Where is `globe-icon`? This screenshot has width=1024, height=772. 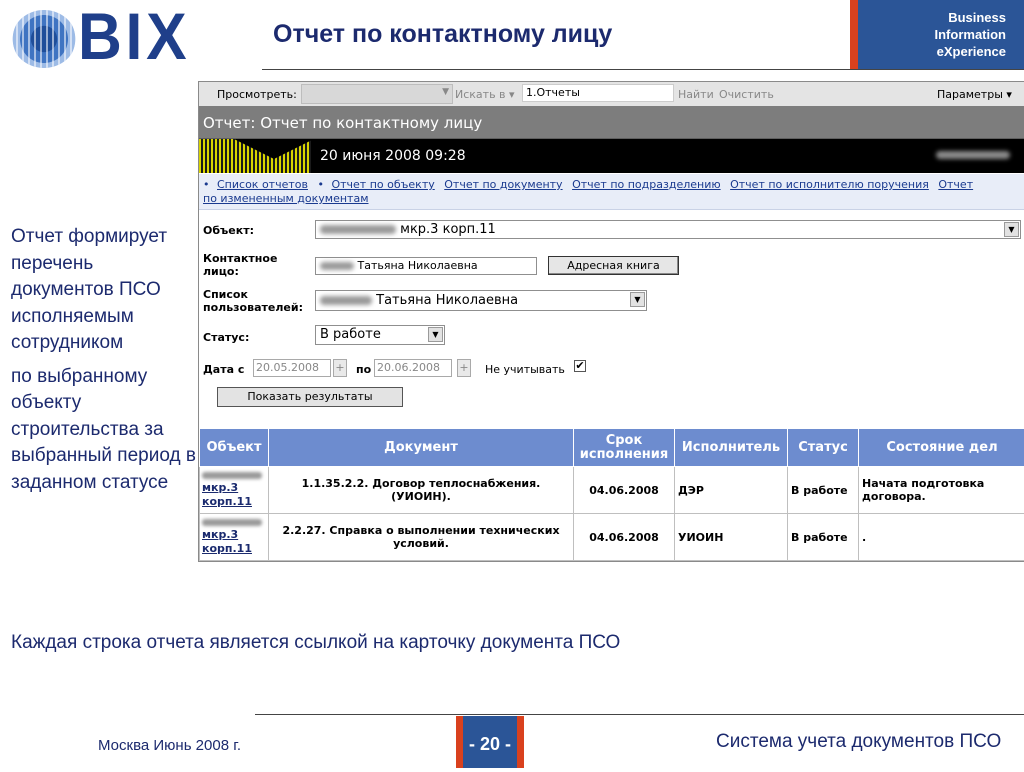
globe-icon is located at coordinates (44, 39).